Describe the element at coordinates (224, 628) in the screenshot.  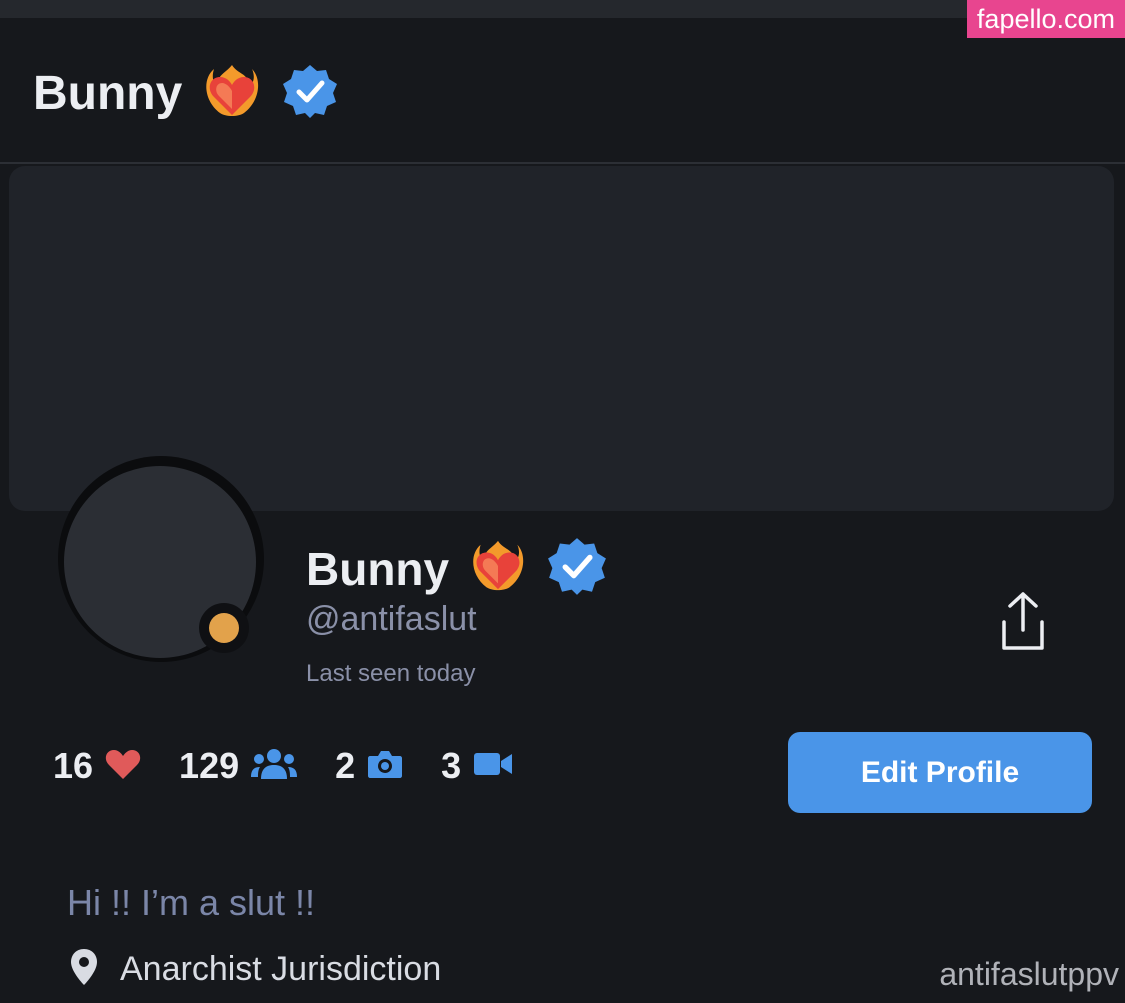
I see `online-status-indicator` at that location.